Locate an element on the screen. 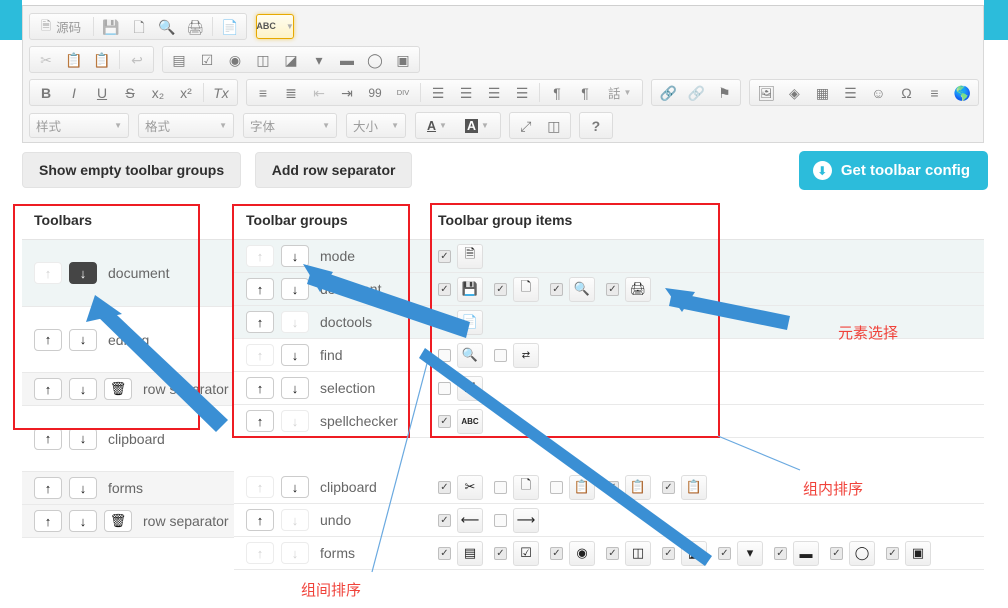  new-page-button: 🗋 is located at coordinates (139, 26).